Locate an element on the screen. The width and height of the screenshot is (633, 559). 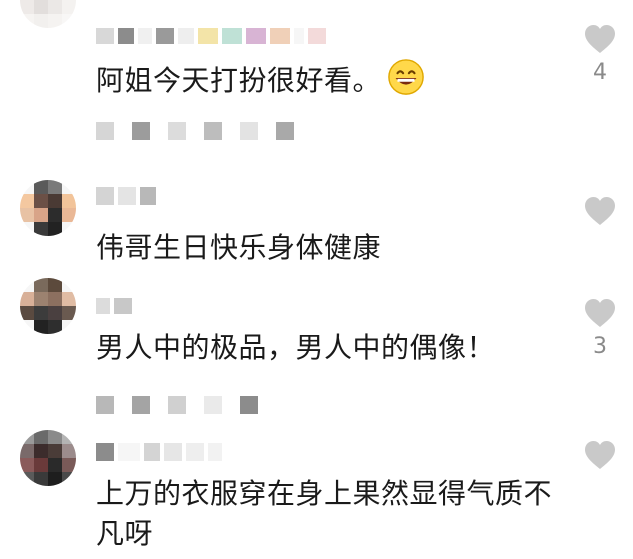
comment-text: 上万的衣服穿在身上果然显得气质不凡呀 is located at coordinates (324, 513).